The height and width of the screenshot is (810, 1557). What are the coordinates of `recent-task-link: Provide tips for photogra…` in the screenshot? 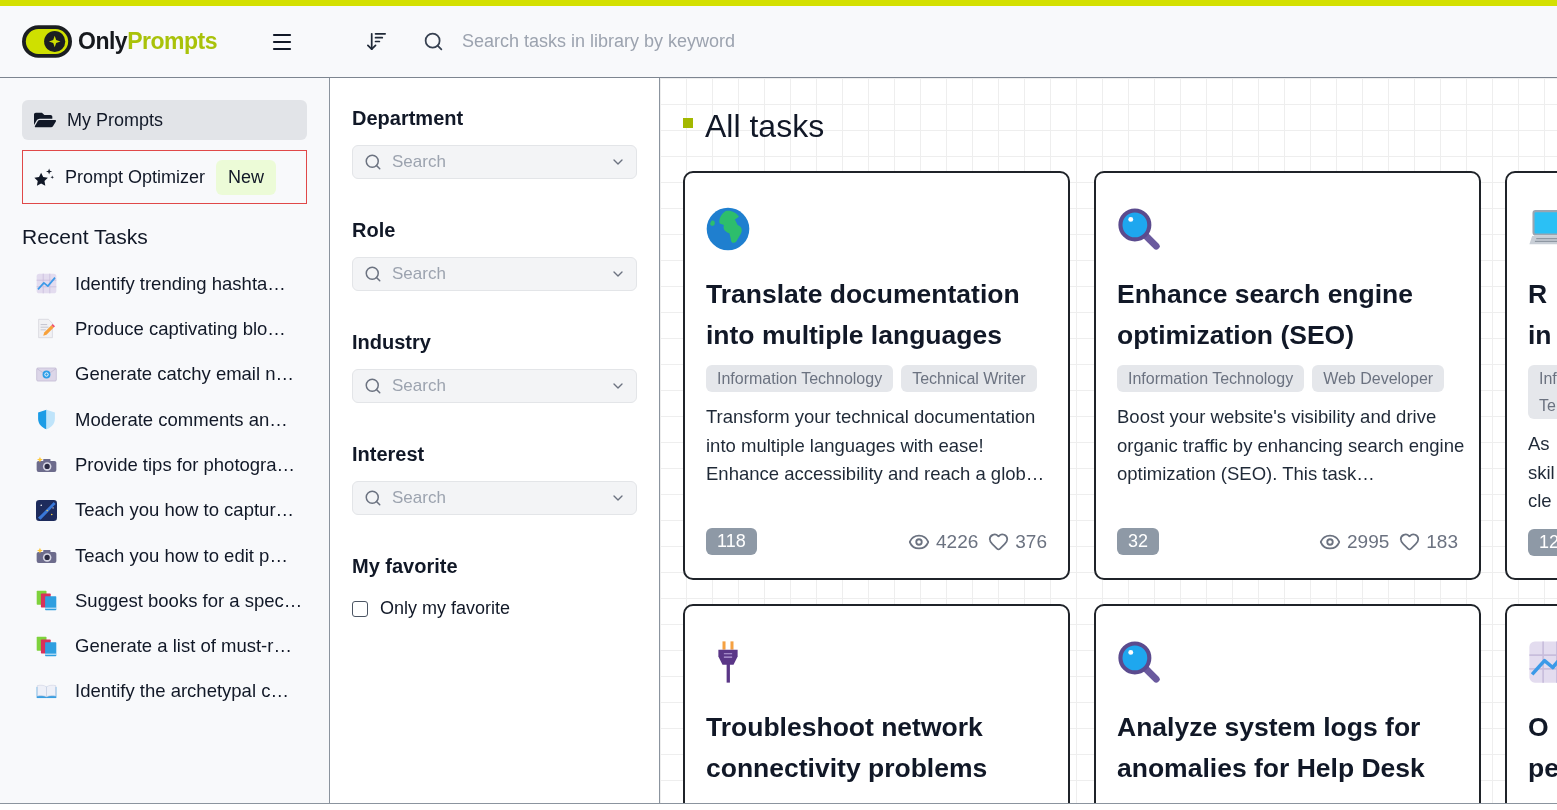 It's located at (185, 464).